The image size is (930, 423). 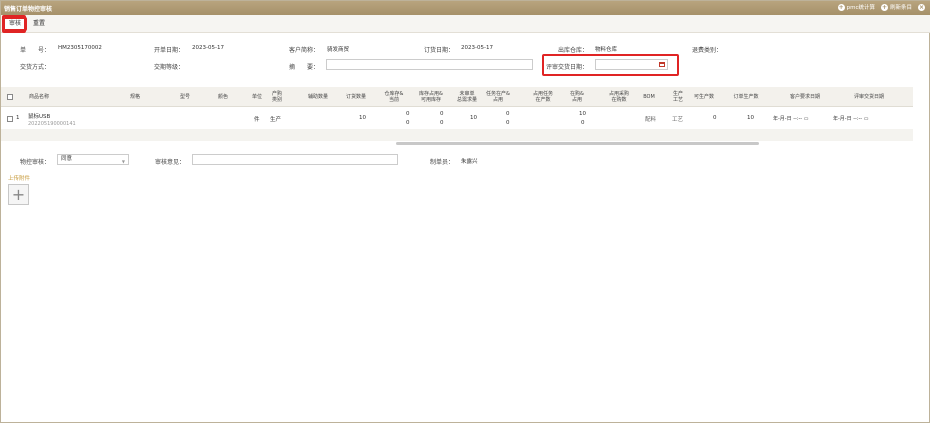 I want to click on warehouse-value: 物料仓库, so click(x=606, y=50).